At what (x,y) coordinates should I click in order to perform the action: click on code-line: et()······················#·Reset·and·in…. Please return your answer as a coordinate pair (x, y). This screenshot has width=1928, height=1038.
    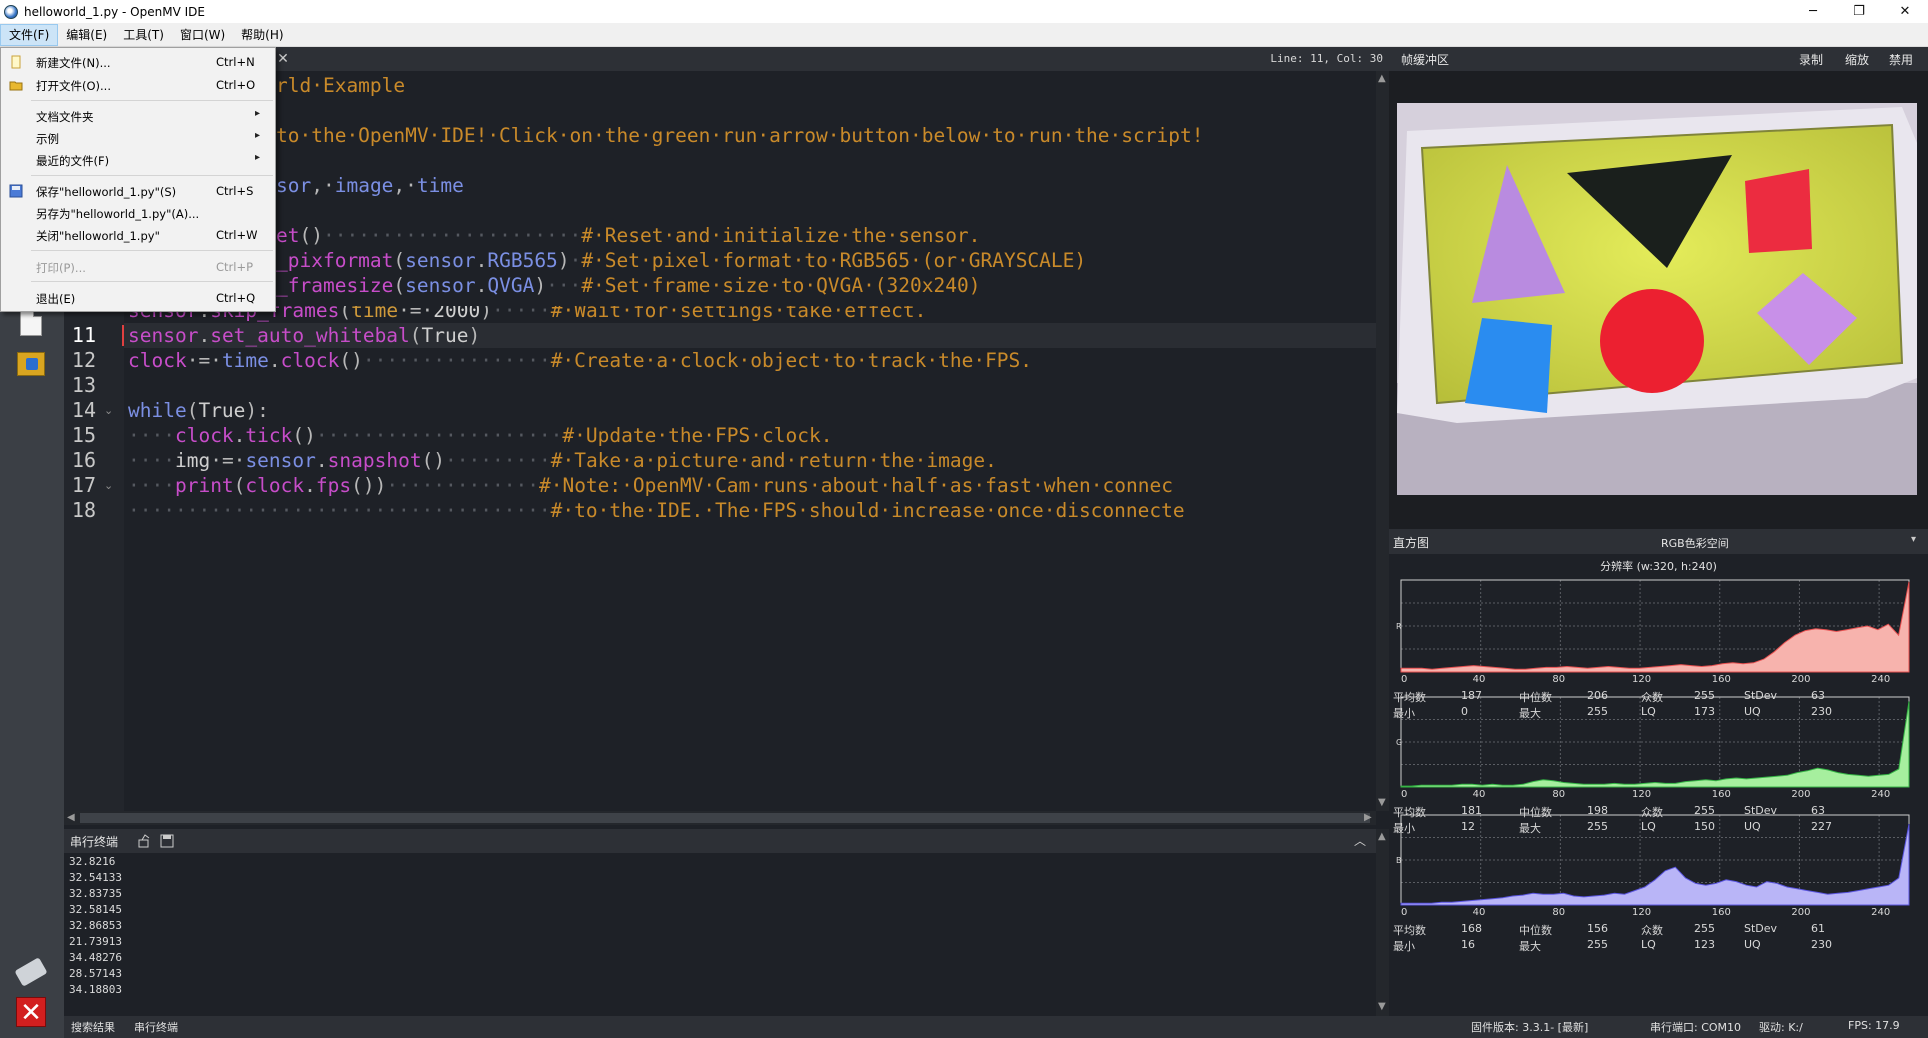
    Looking at the image, I should click on (628, 235).